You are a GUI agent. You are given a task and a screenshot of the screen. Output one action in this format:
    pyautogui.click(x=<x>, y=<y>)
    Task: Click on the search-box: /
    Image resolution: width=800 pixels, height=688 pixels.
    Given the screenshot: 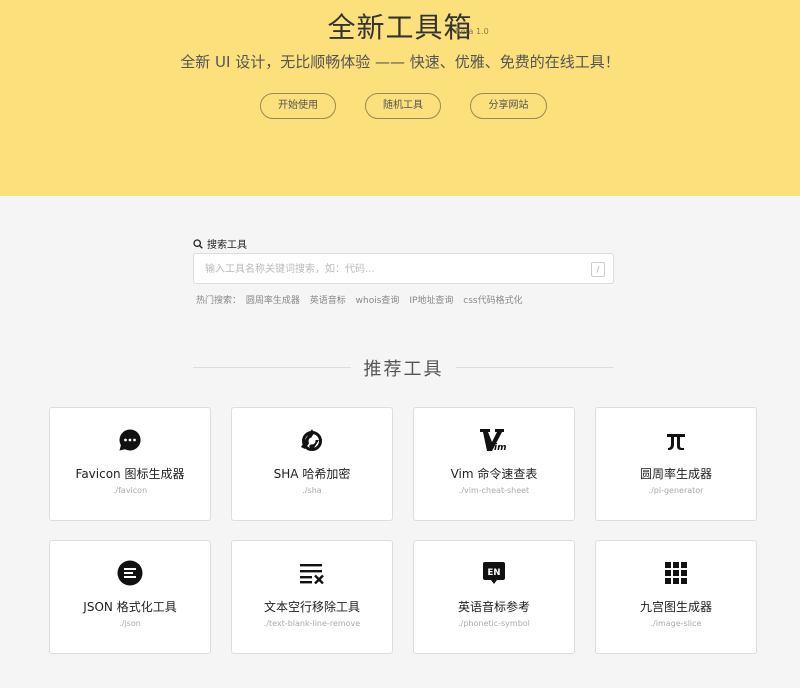 What is the action you would take?
    pyautogui.click(x=403, y=269)
    